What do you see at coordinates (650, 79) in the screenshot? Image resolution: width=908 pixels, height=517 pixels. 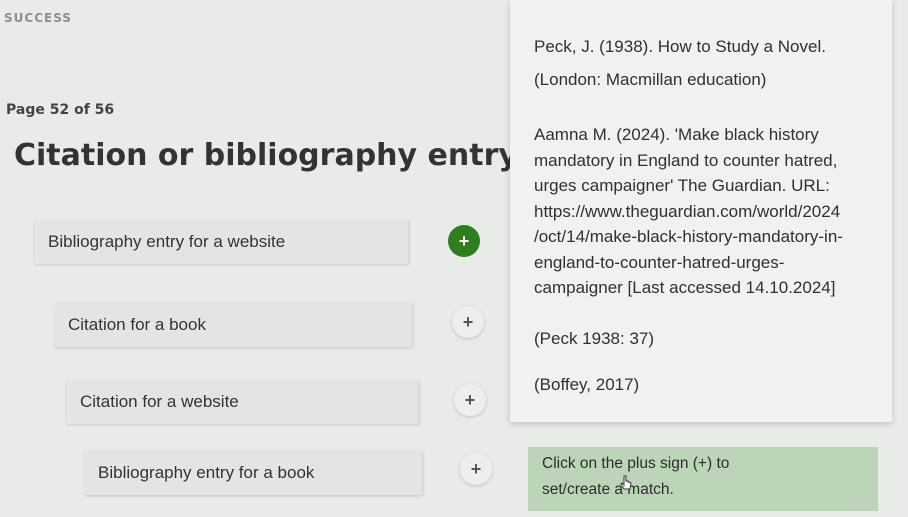 I see `answer-line: (London: Macmillan education)` at bounding box center [650, 79].